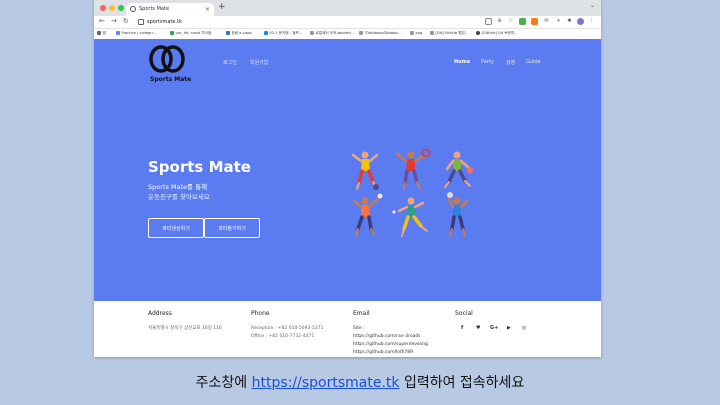  Describe the element at coordinates (580, 21) in the screenshot. I see `profile-avatar-icon` at that location.